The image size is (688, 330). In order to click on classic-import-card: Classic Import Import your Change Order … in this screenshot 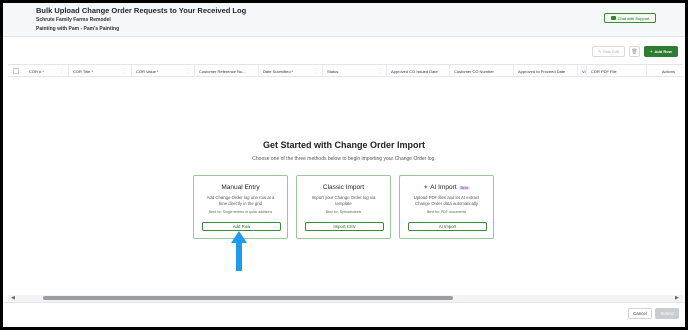, I will do `click(343, 207)`.